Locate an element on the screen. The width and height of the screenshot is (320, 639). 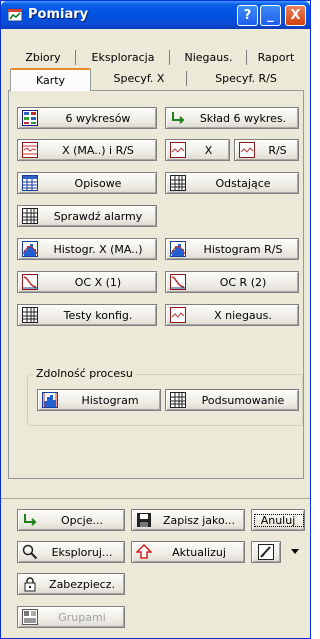
x-ma-rs-button: X (MA..) i R/S is located at coordinates (87, 150).